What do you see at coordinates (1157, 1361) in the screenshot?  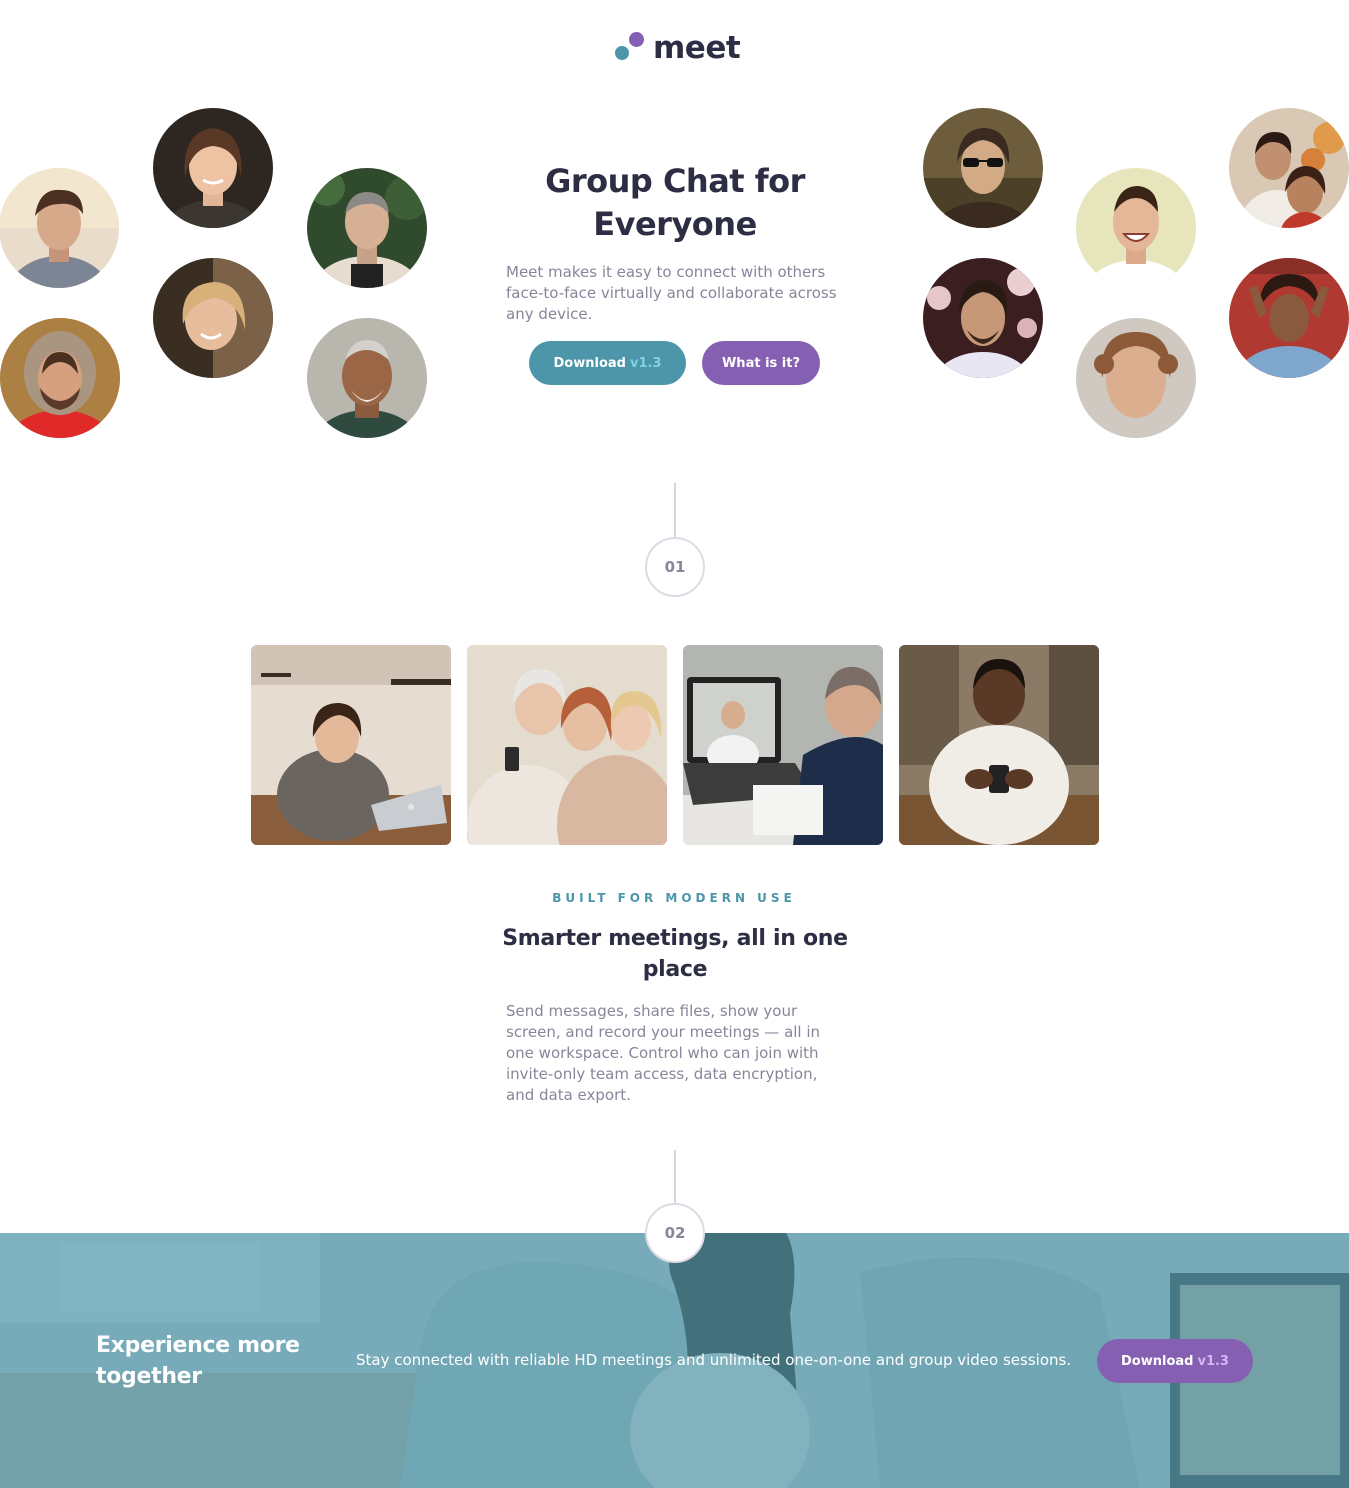 I see `cta-download-label: Download` at bounding box center [1157, 1361].